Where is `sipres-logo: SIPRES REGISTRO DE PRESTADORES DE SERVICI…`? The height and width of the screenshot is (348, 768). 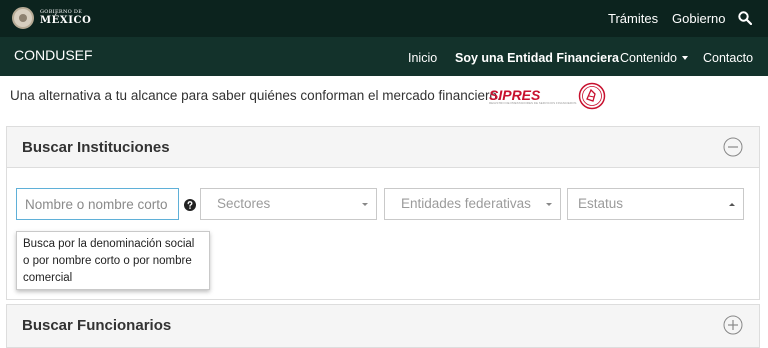
sipres-logo: SIPRES REGISTRO DE PRESTADORES DE SERVICI… is located at coordinates (547, 96).